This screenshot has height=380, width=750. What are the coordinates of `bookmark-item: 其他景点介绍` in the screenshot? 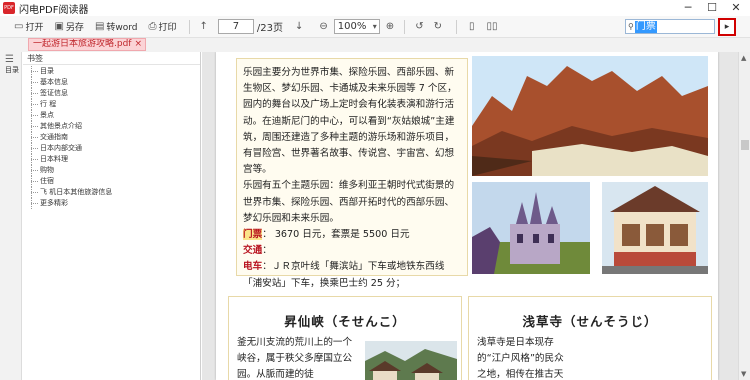 It's located at (112, 126).